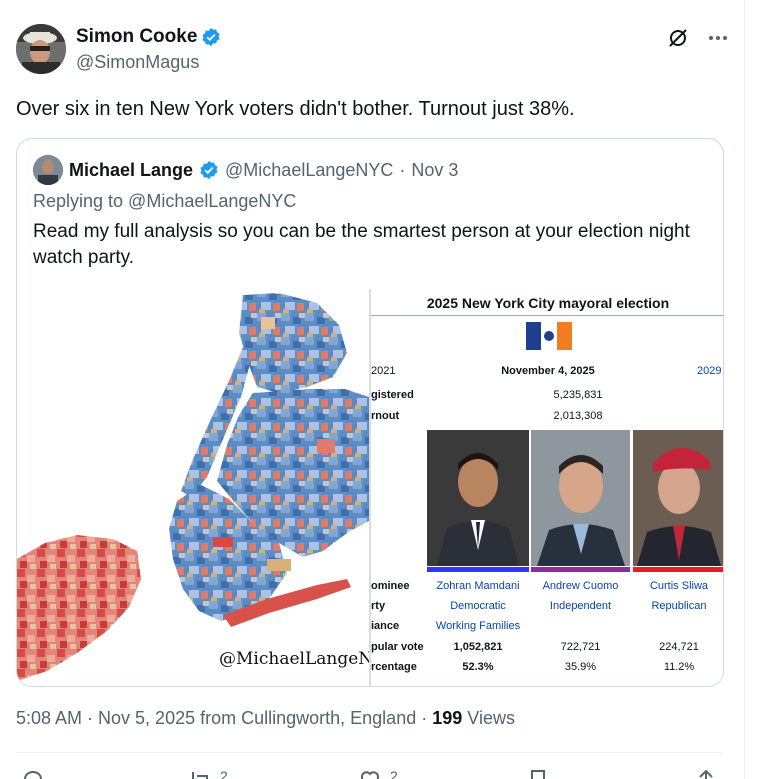  I want to click on tweet-top-actions, so click(698, 38).